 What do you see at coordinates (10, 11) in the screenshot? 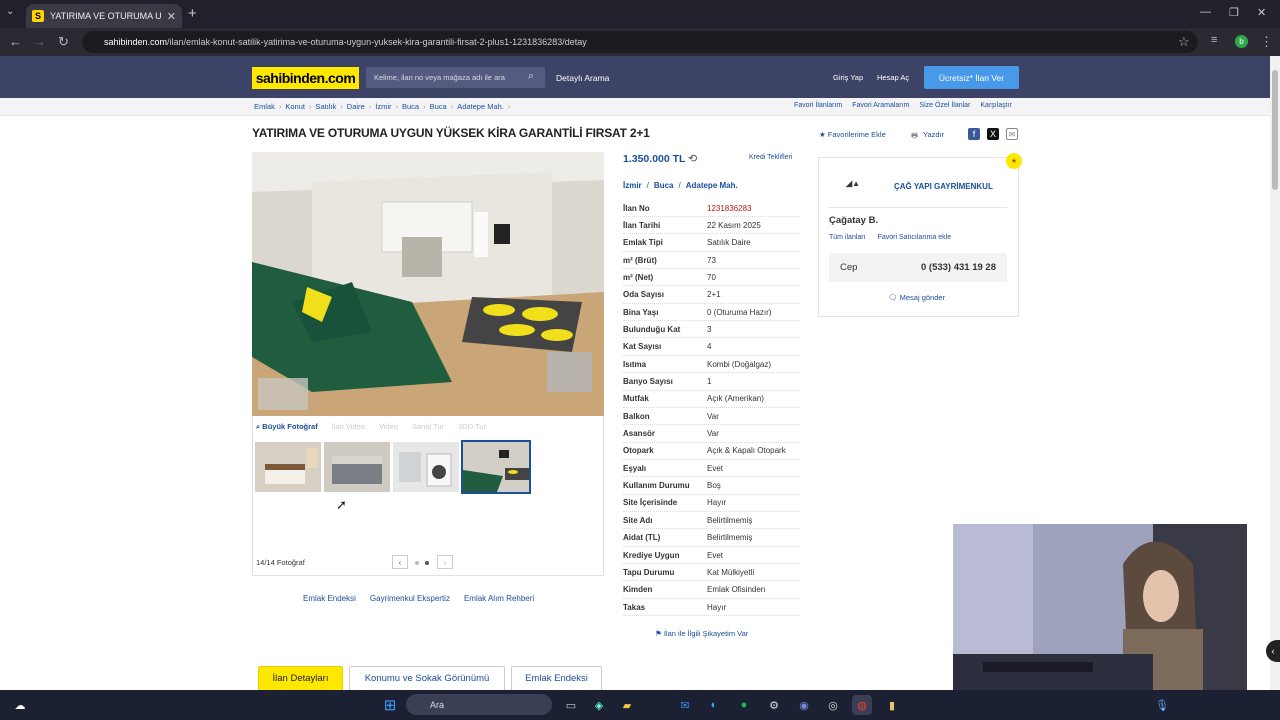
I see `tab-search-icon: ⌄` at bounding box center [10, 11].